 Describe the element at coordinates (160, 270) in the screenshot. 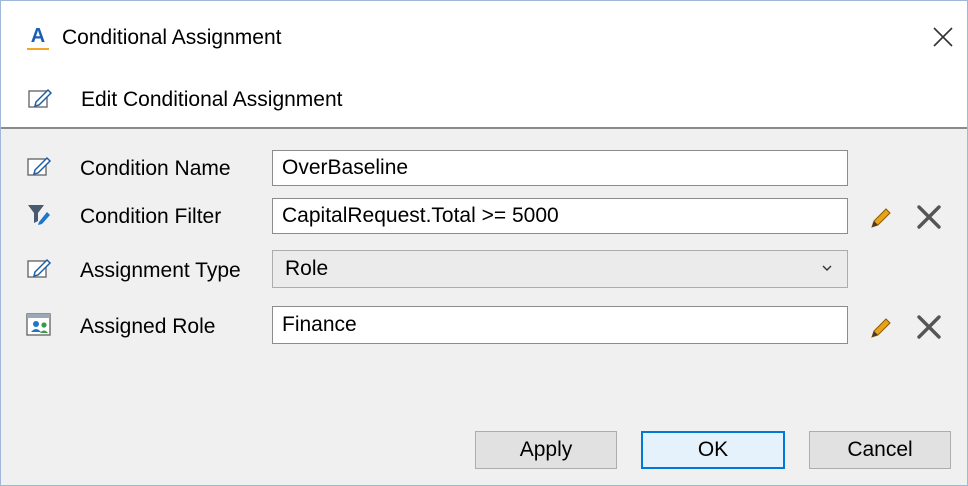

I see `assignment-type-label: Assignment Type` at that location.